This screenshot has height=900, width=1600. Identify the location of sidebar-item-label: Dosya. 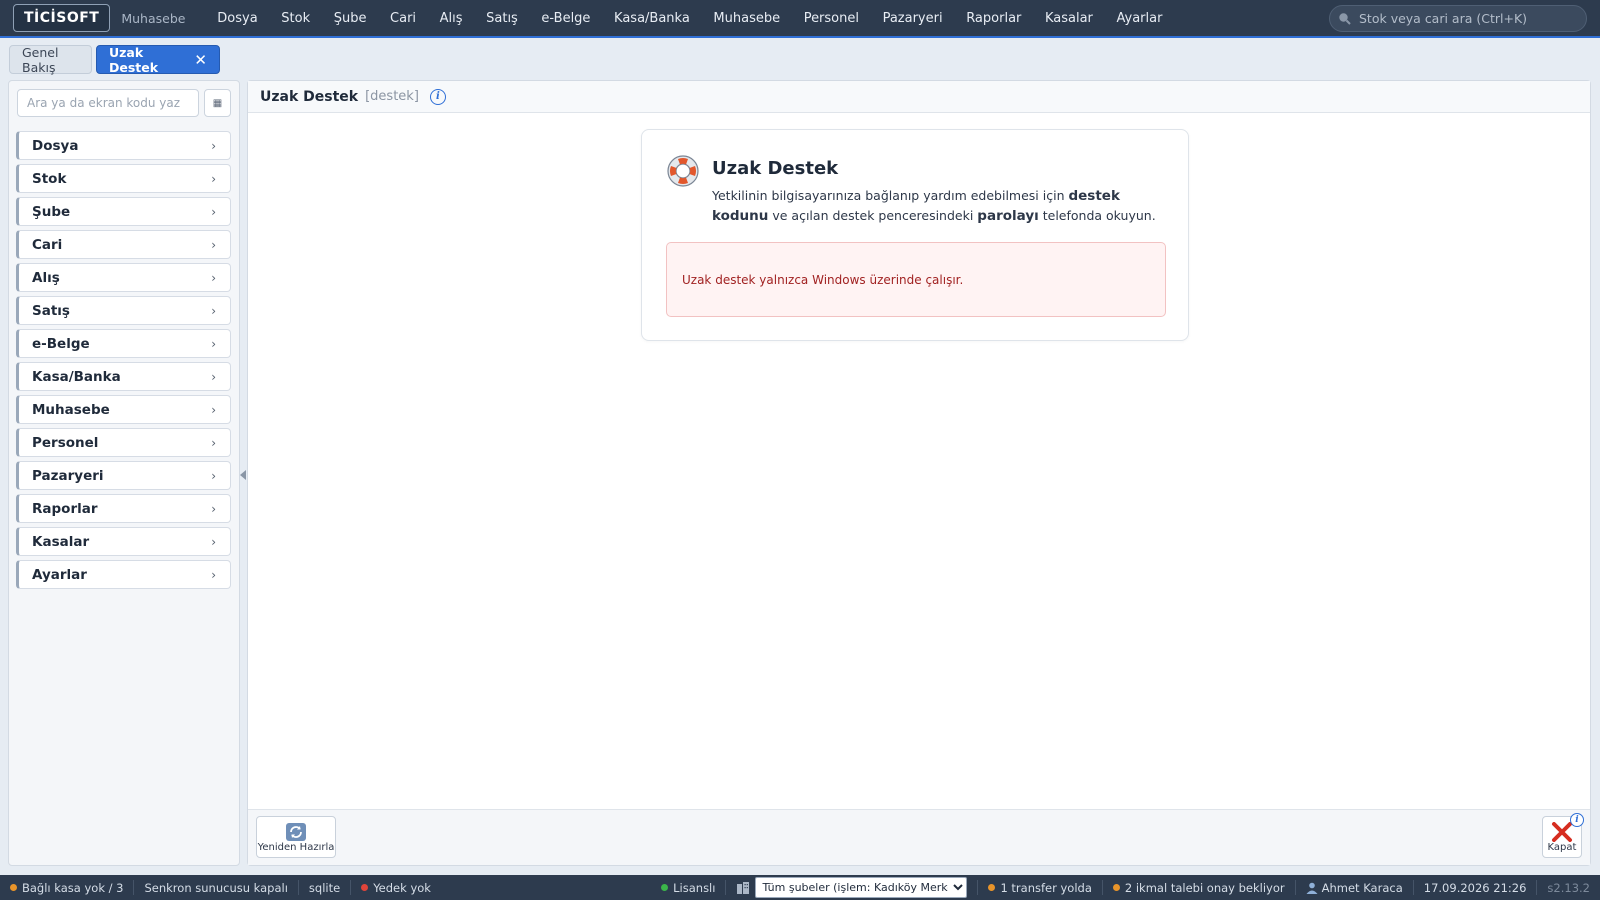
(55, 145).